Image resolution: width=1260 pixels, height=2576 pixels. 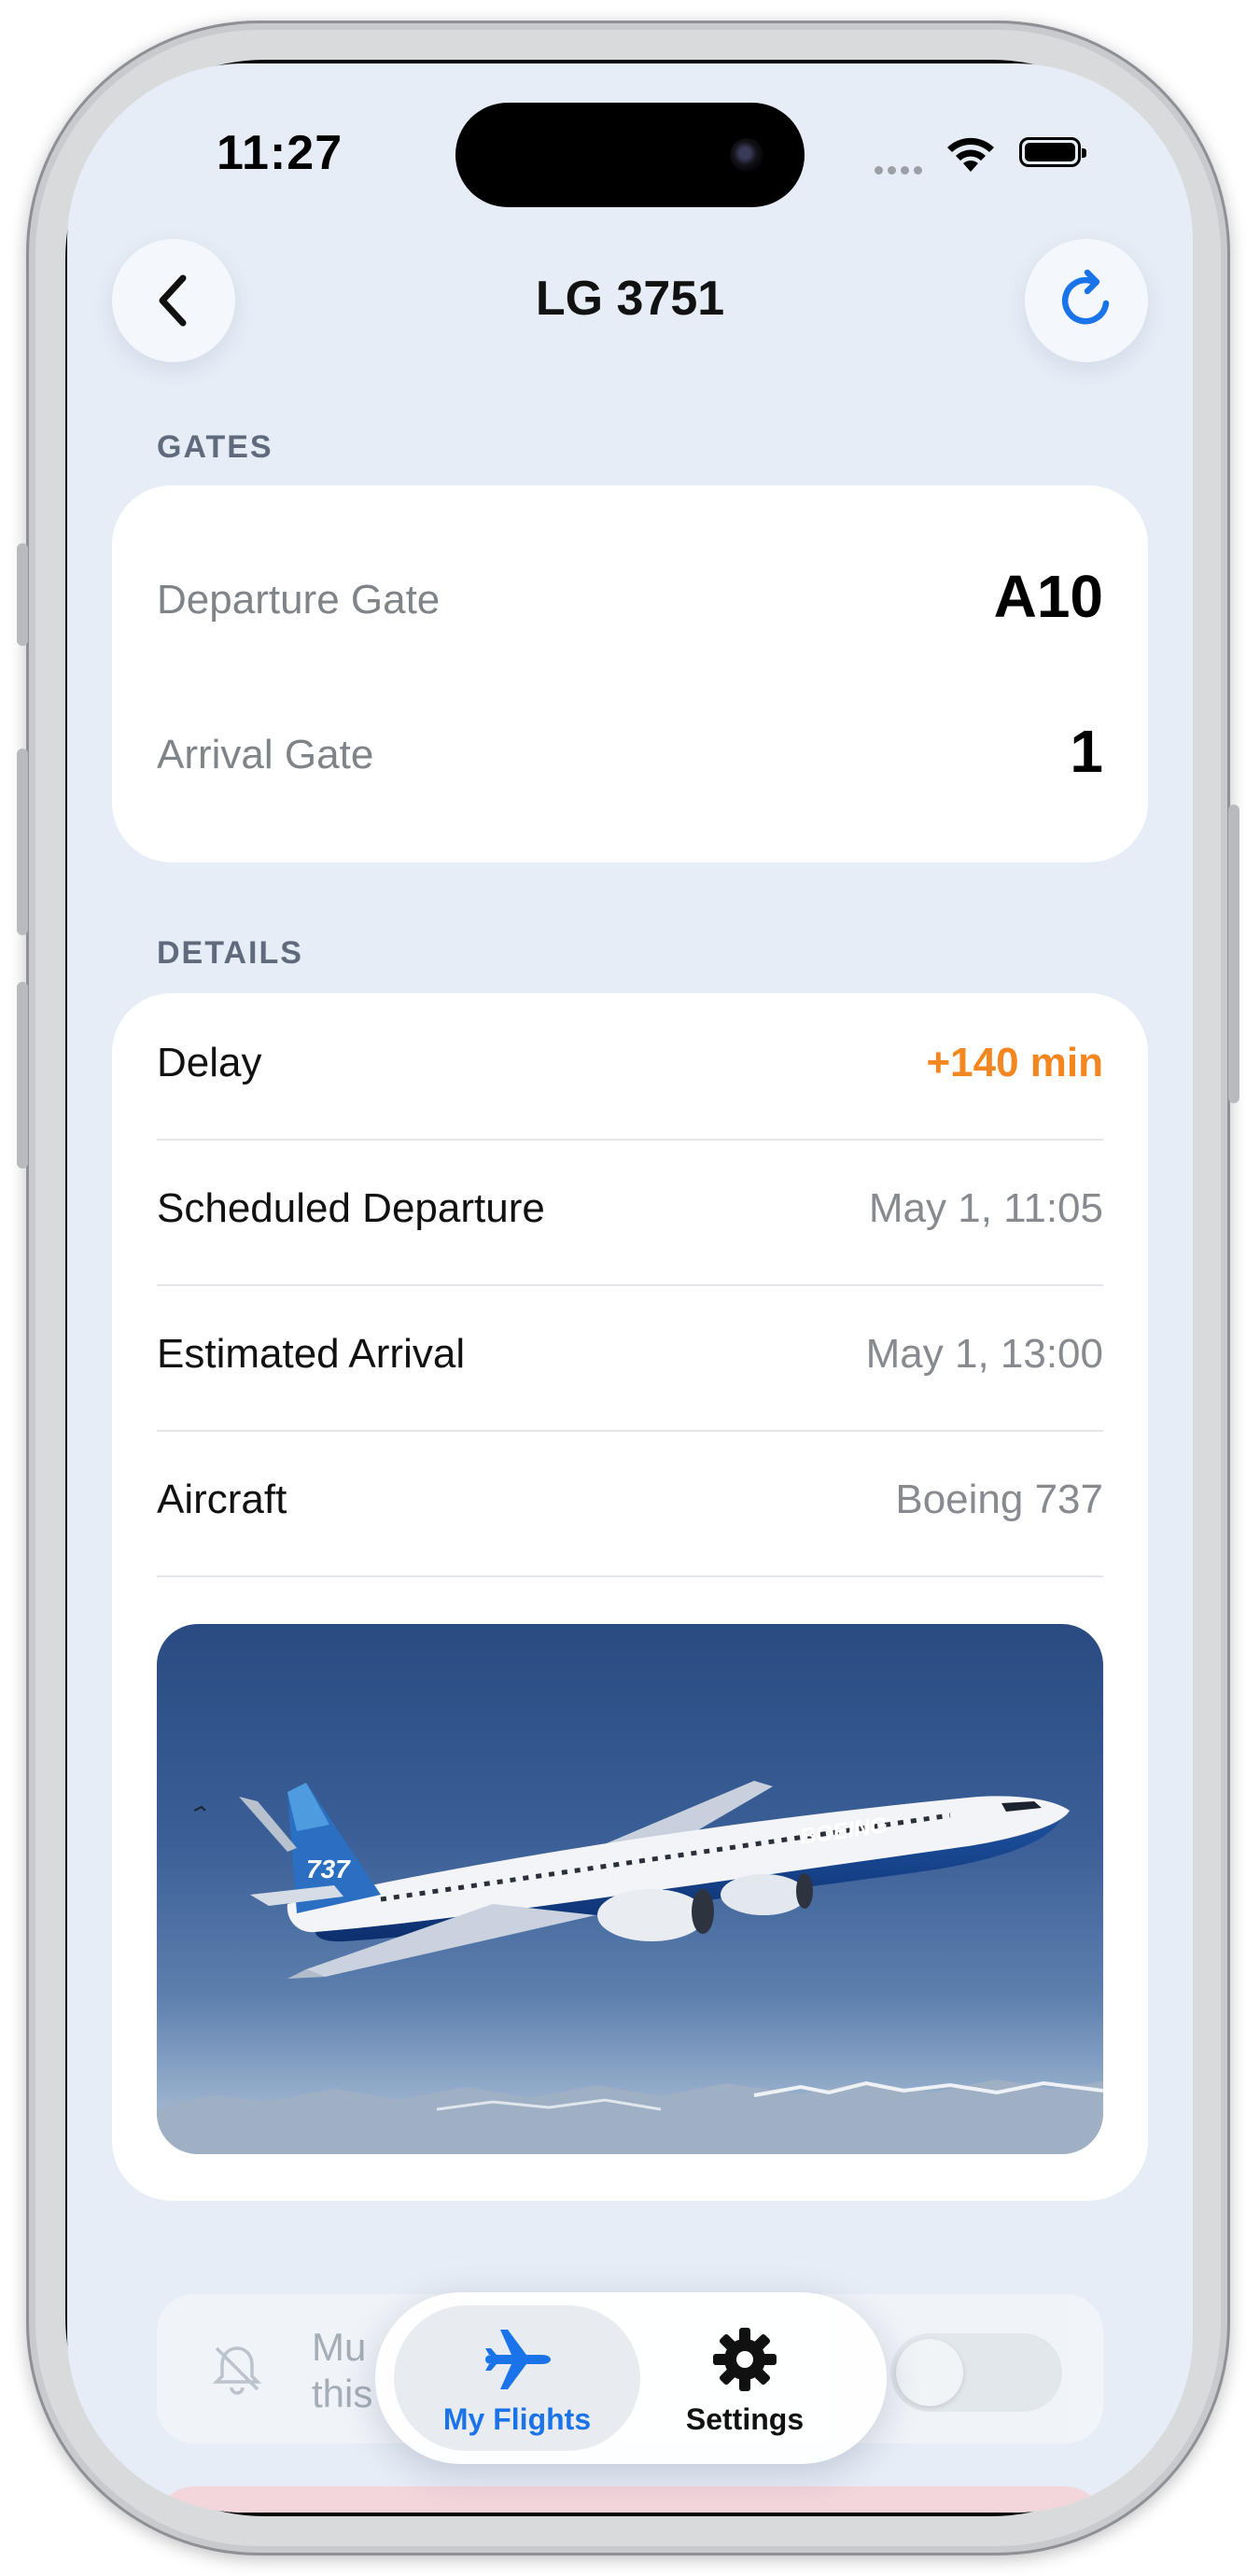 I want to click on tab-label-settings: Settings, so click(x=745, y=2419).